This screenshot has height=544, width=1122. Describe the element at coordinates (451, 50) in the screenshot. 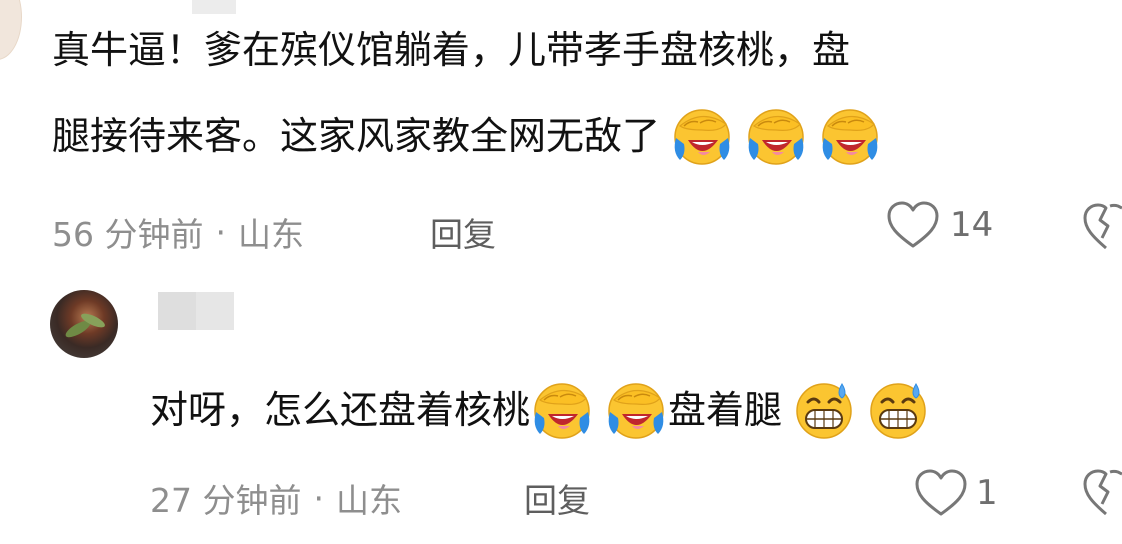

I see `comment-line: 真牛逼！爹在殡仪馆躺着，儿带孝手盘核桃，盘` at that location.